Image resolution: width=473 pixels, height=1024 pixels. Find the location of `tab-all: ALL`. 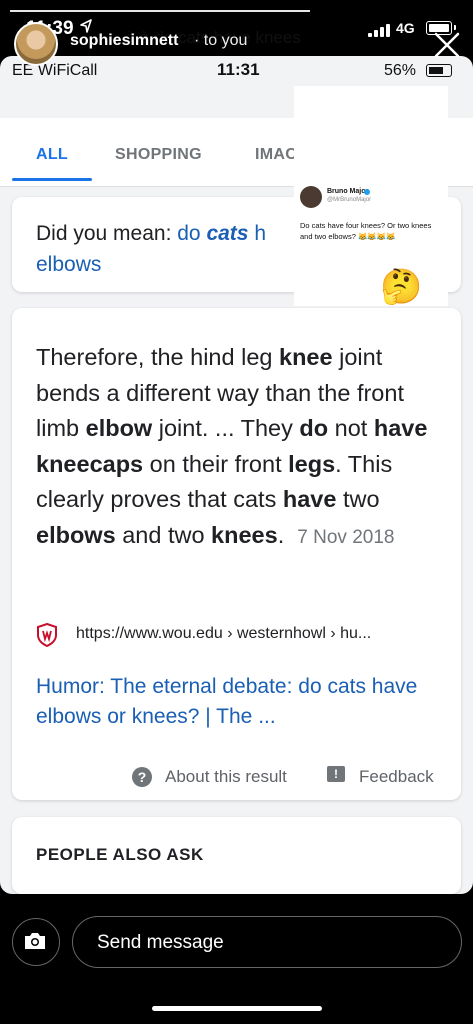

tab-all: ALL is located at coordinates (52, 155).